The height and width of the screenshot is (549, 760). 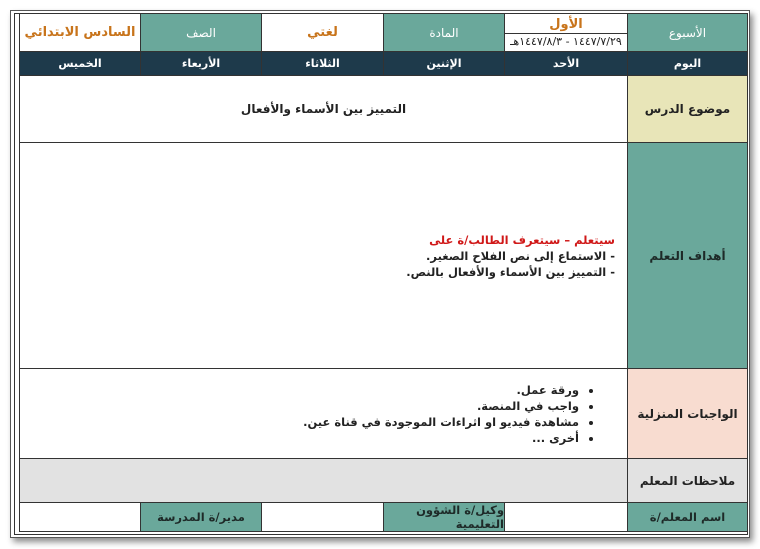 I want to click on objective-item: - الاستماع إلى نص الفلاح الصغير., so click(x=520, y=255).